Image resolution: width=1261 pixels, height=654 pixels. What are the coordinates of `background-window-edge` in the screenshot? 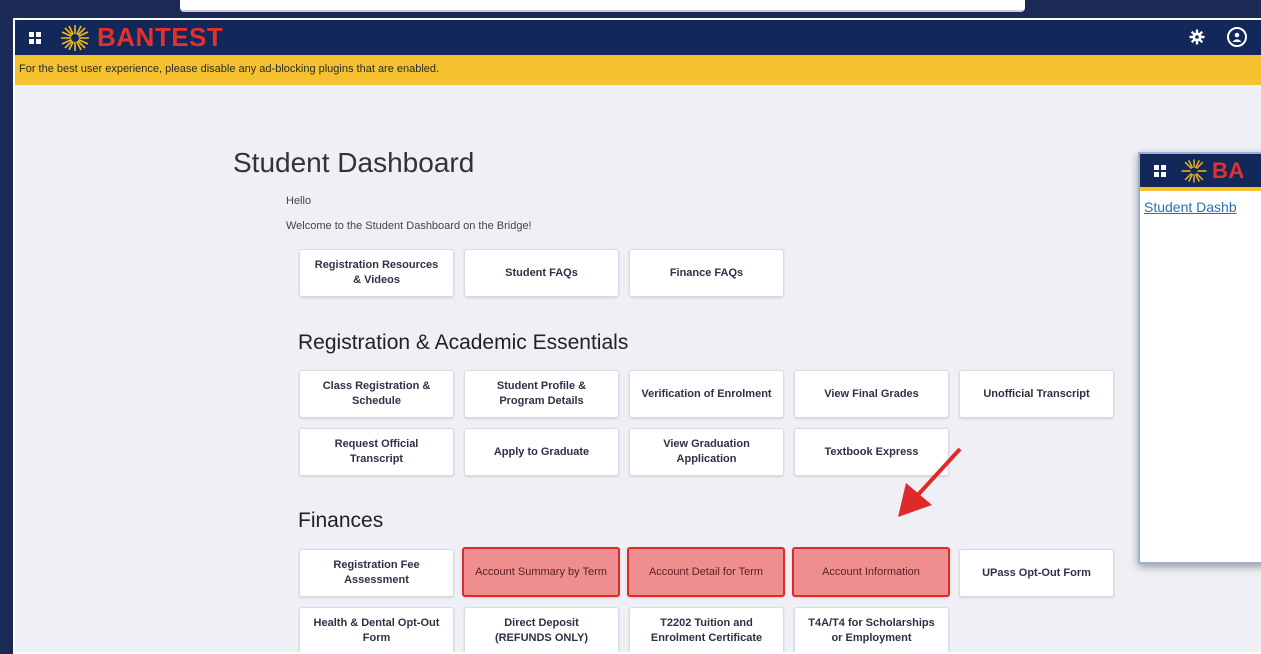 It's located at (602, 6).